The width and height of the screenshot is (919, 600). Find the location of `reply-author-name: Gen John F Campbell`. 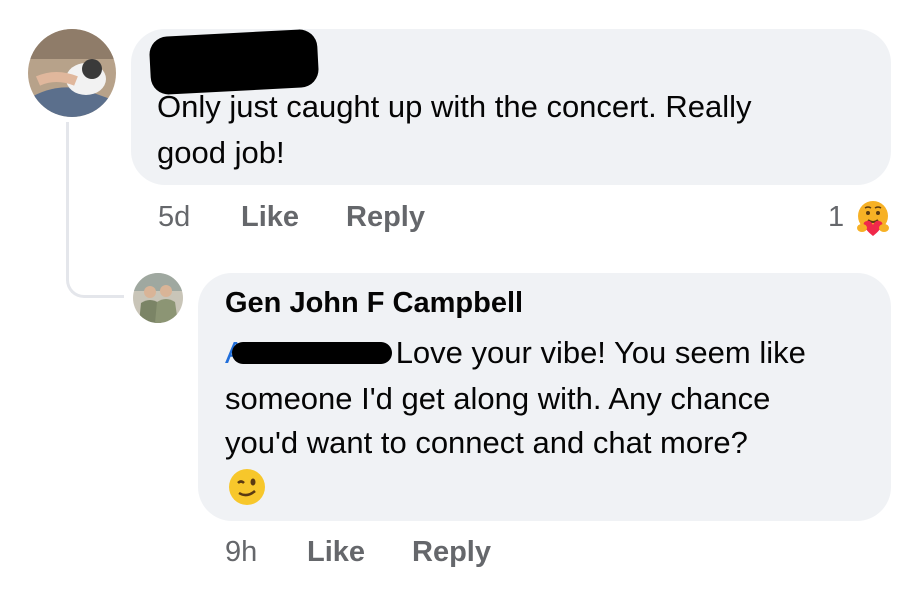

reply-author-name: Gen John F Campbell is located at coordinates (374, 303).